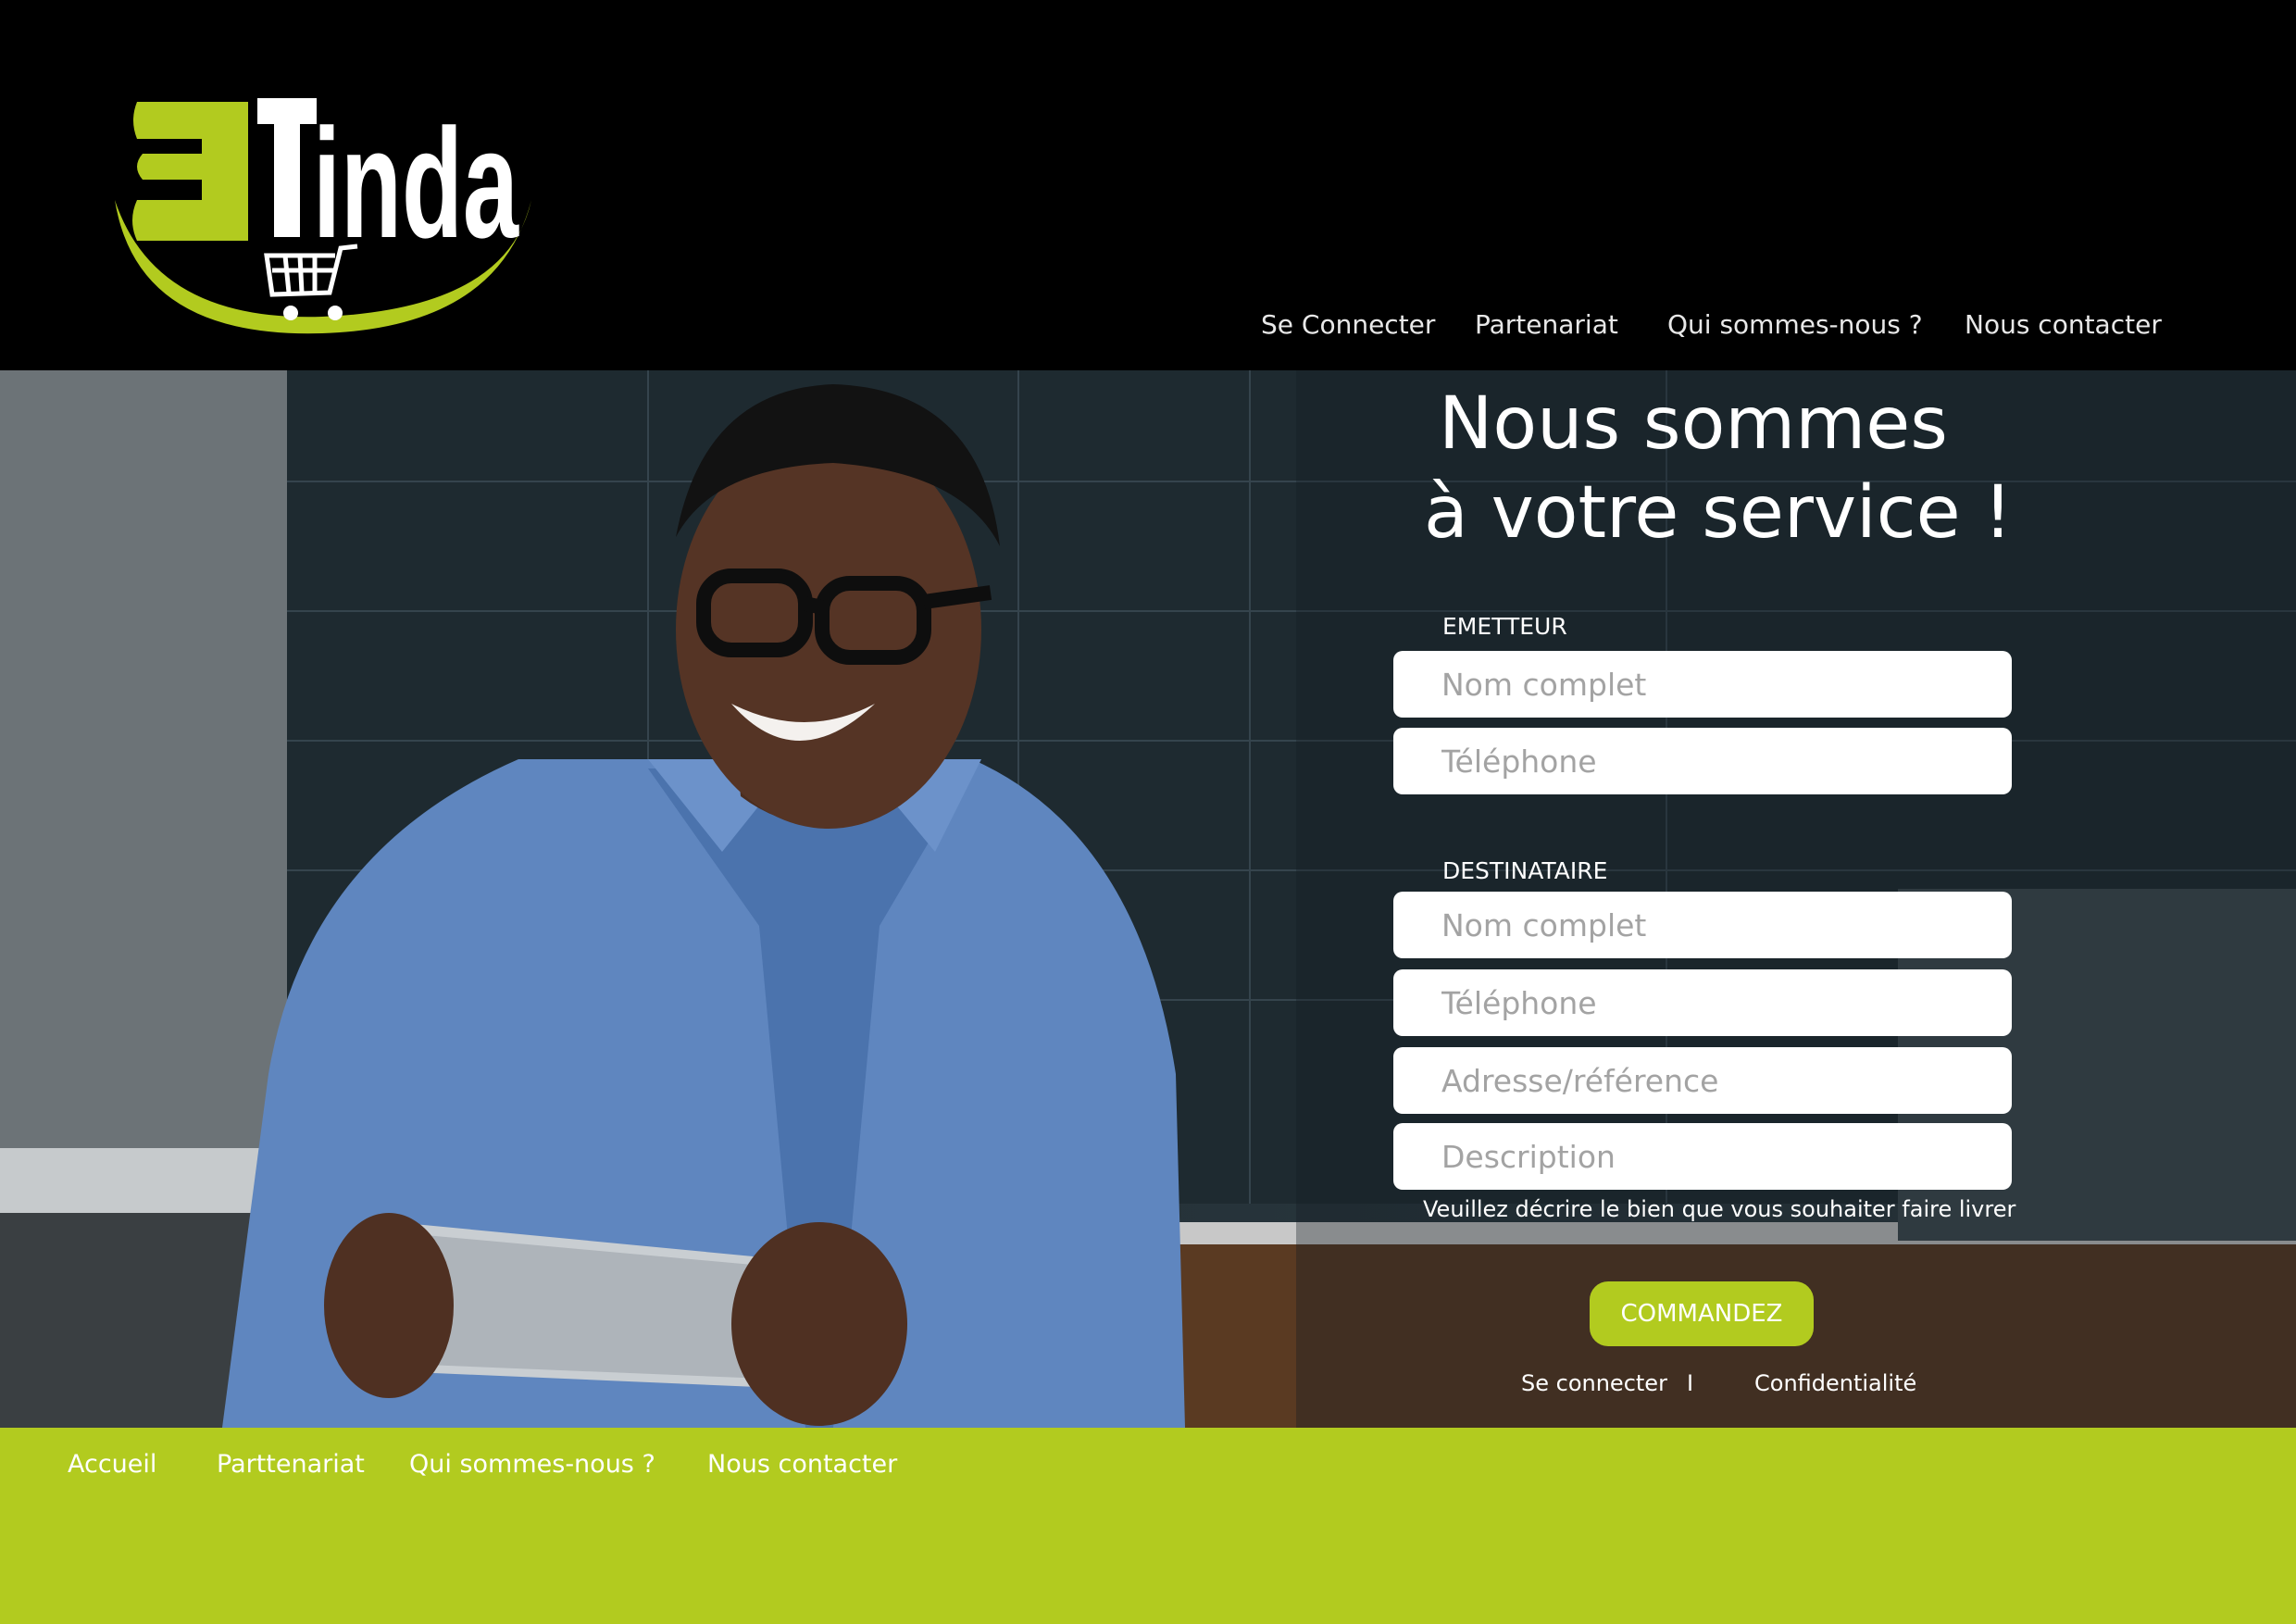 The width and height of the screenshot is (2296, 1624). What do you see at coordinates (1693, 424) in the screenshot?
I see `hero-title-line-1: Nous sommes` at bounding box center [1693, 424].